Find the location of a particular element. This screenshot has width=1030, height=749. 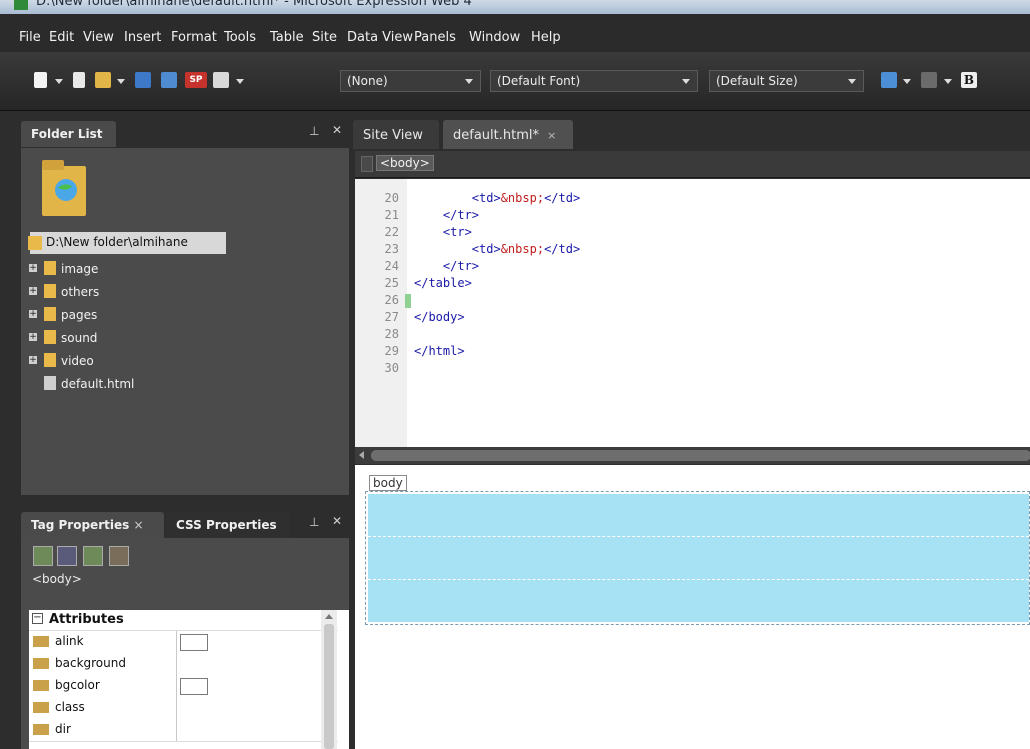

tree-item-sound: + sound is located at coordinates (63, 337).